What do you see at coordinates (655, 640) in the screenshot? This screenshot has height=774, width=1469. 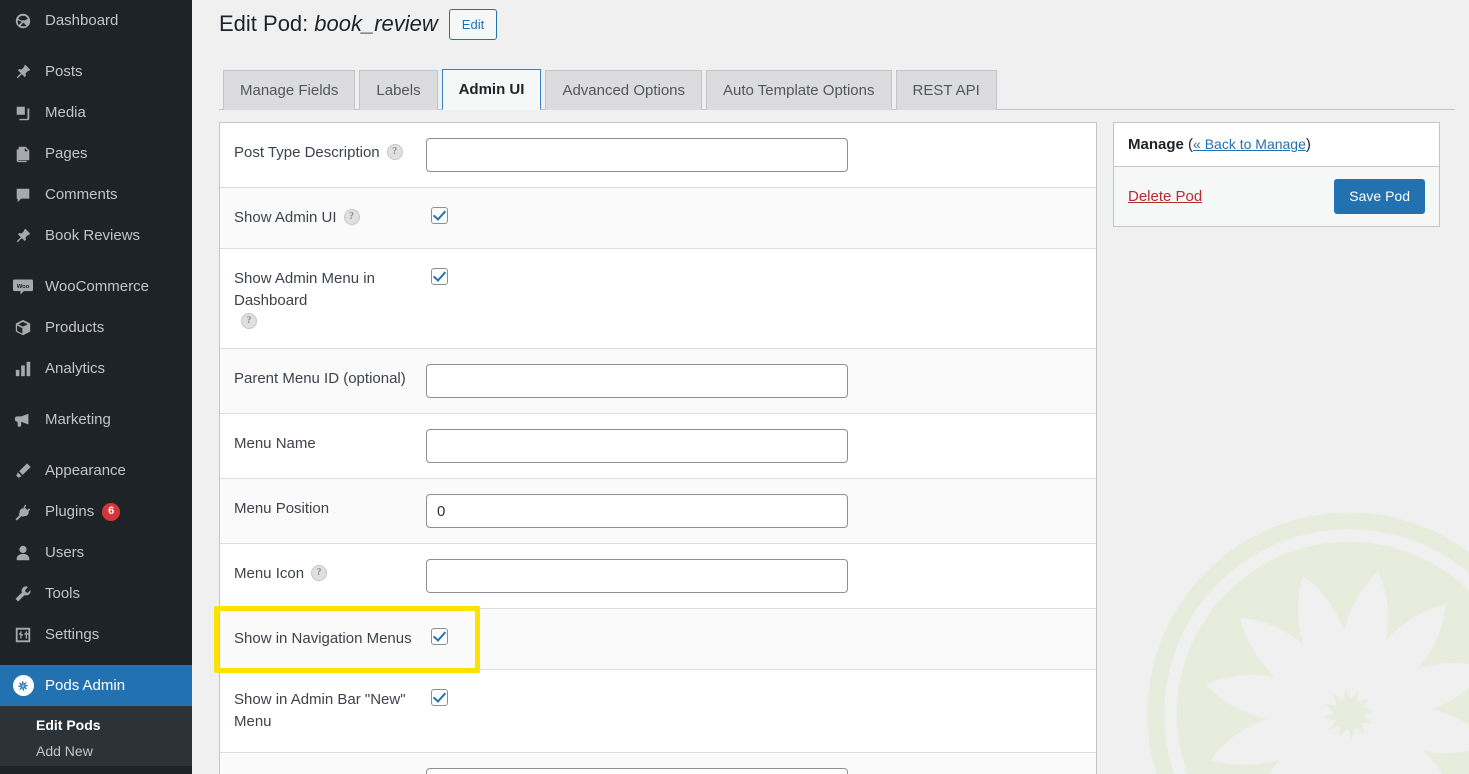 I see `form-row-show-in-navigation-menus: Show in Navigation Menus` at bounding box center [655, 640].